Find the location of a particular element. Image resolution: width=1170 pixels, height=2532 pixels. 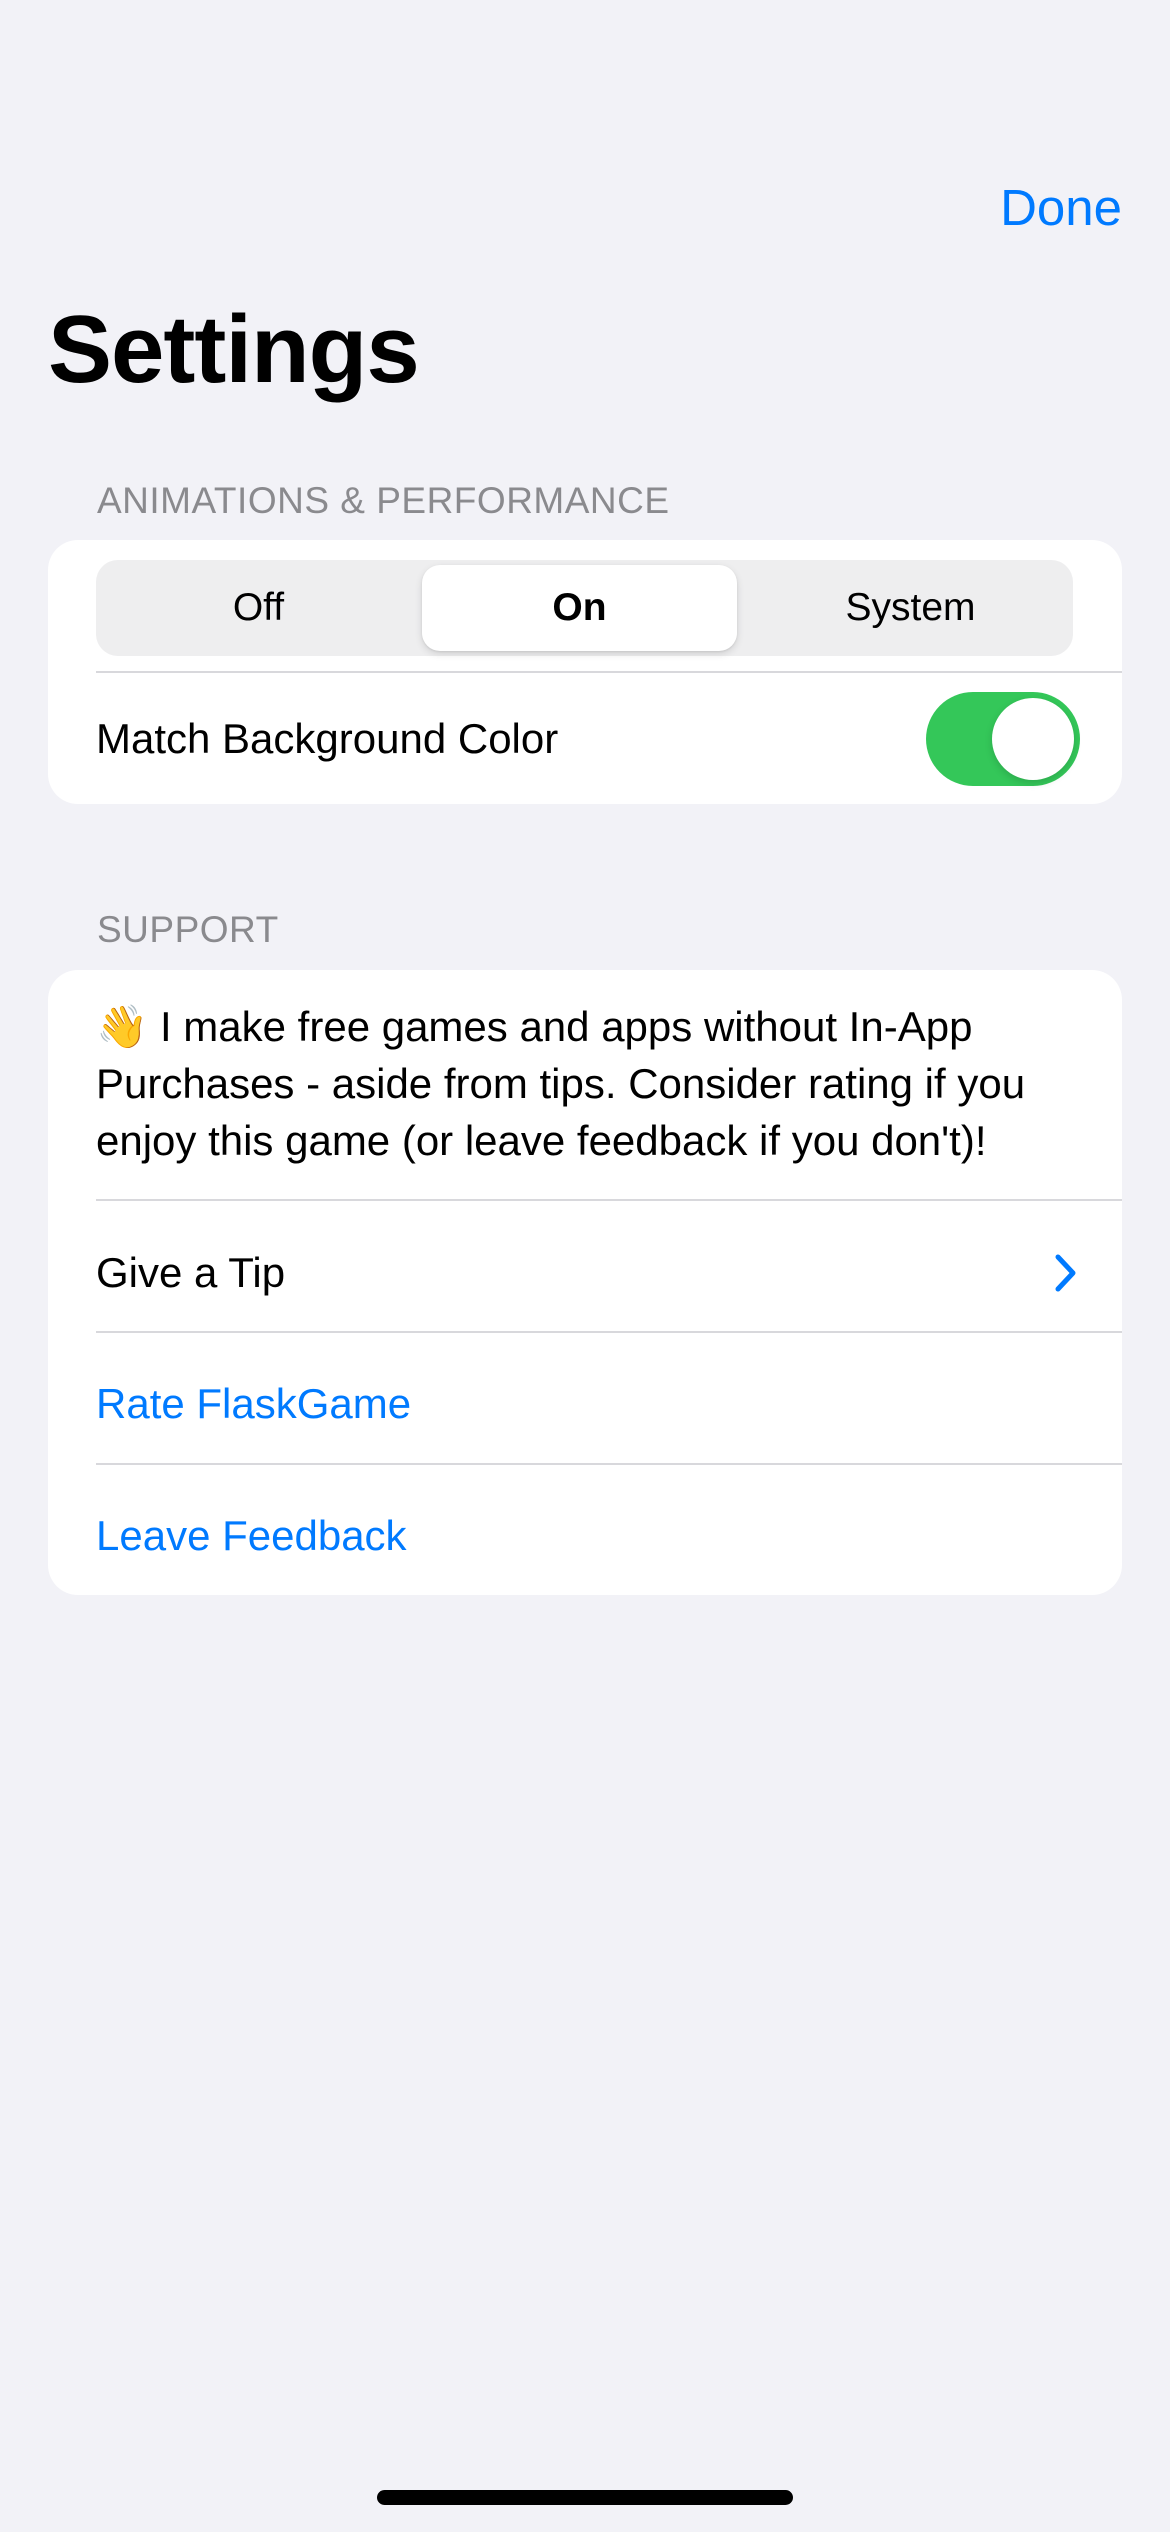

animations-card: Off On System Match Background Color is located at coordinates (585, 672).